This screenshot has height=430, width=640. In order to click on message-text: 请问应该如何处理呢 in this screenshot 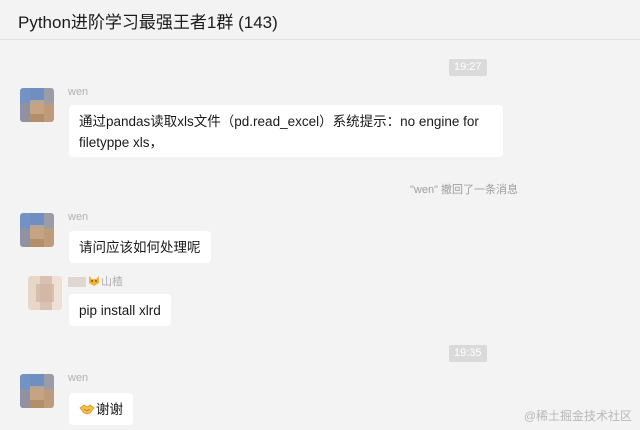, I will do `click(140, 247)`.